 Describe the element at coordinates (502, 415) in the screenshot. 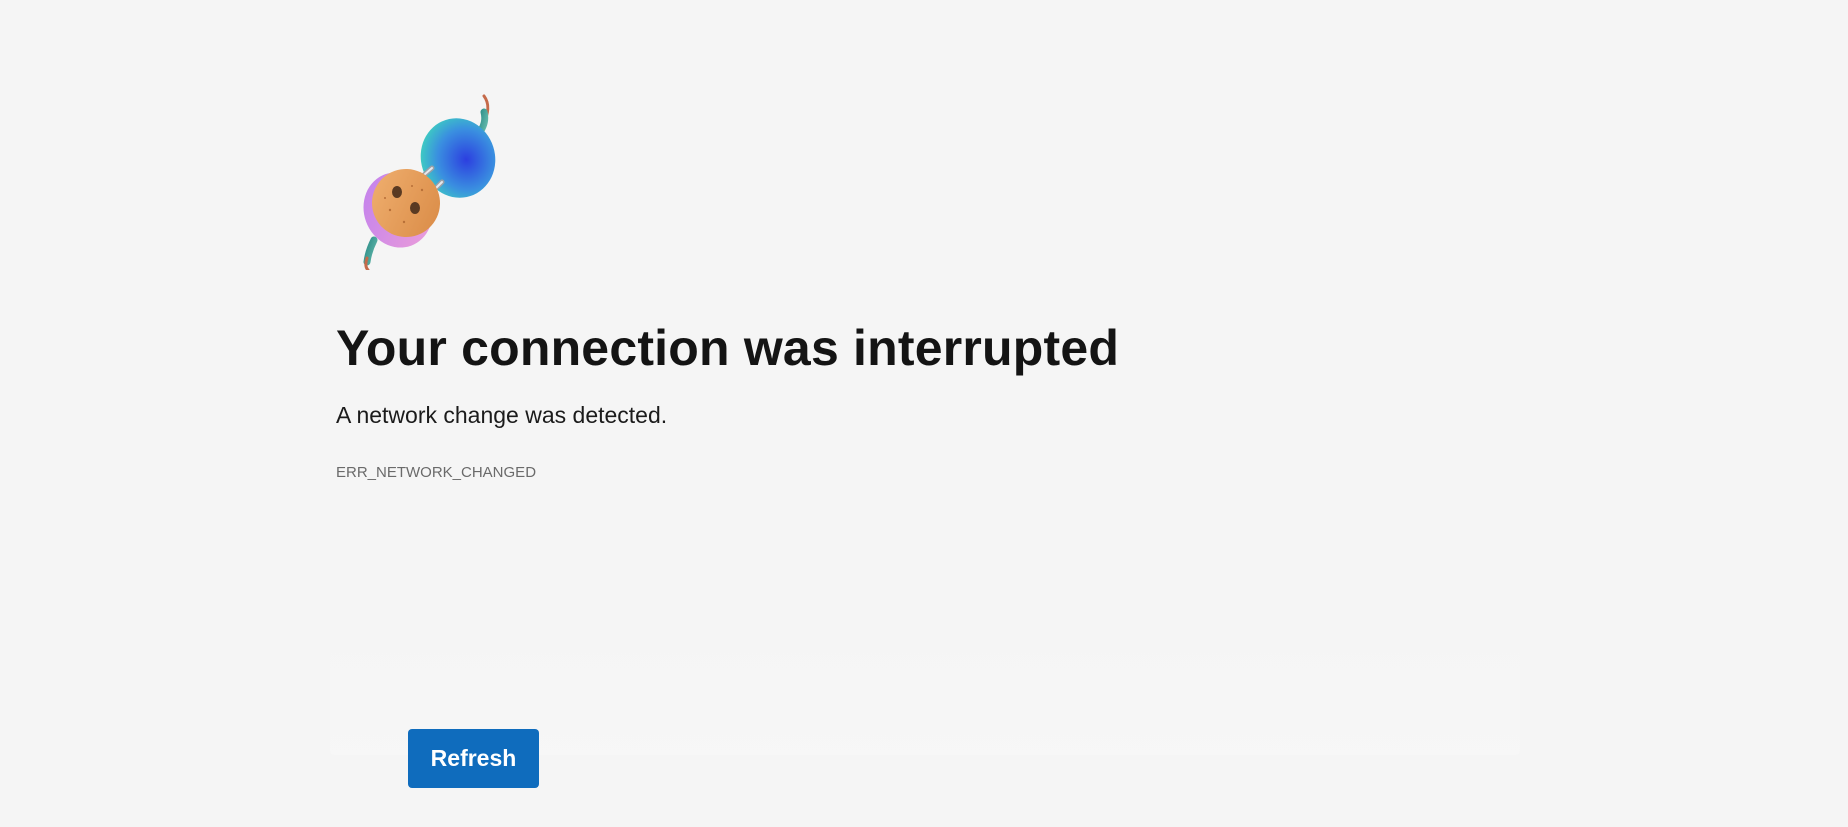

I see `error-description: A network change was detected.` at that location.